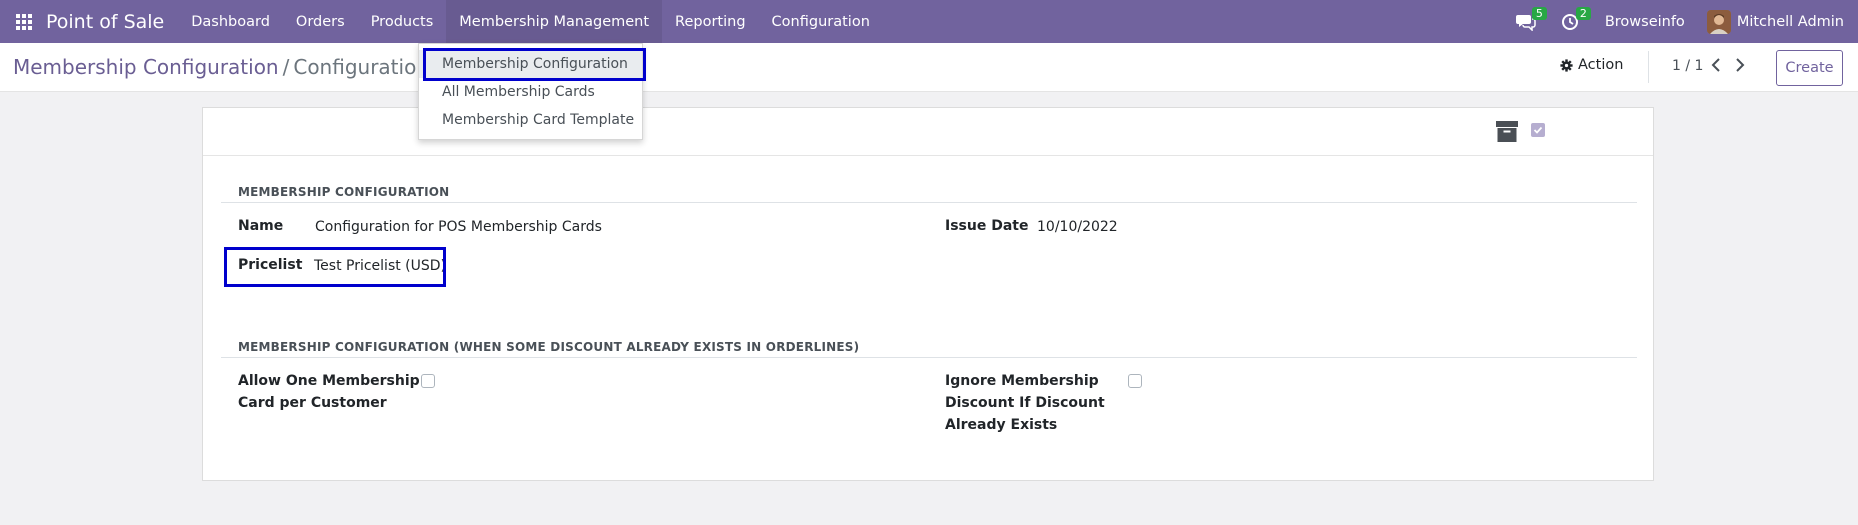 The image size is (1858, 525). What do you see at coordinates (402, 21) in the screenshot?
I see `menu-products: Products` at bounding box center [402, 21].